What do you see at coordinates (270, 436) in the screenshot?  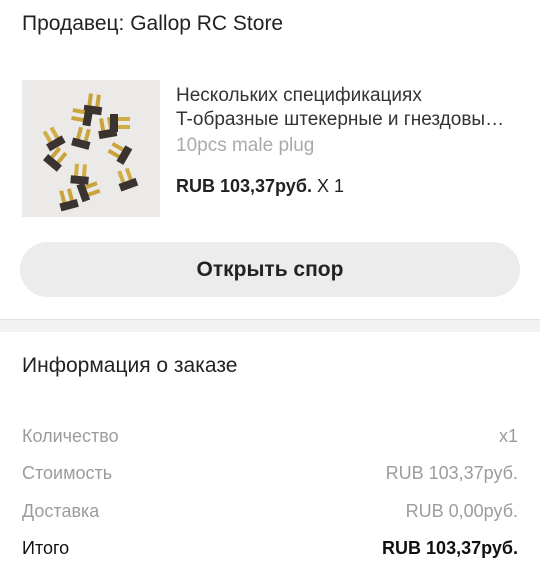 I see `summary-row-quantity: Количество x1` at bounding box center [270, 436].